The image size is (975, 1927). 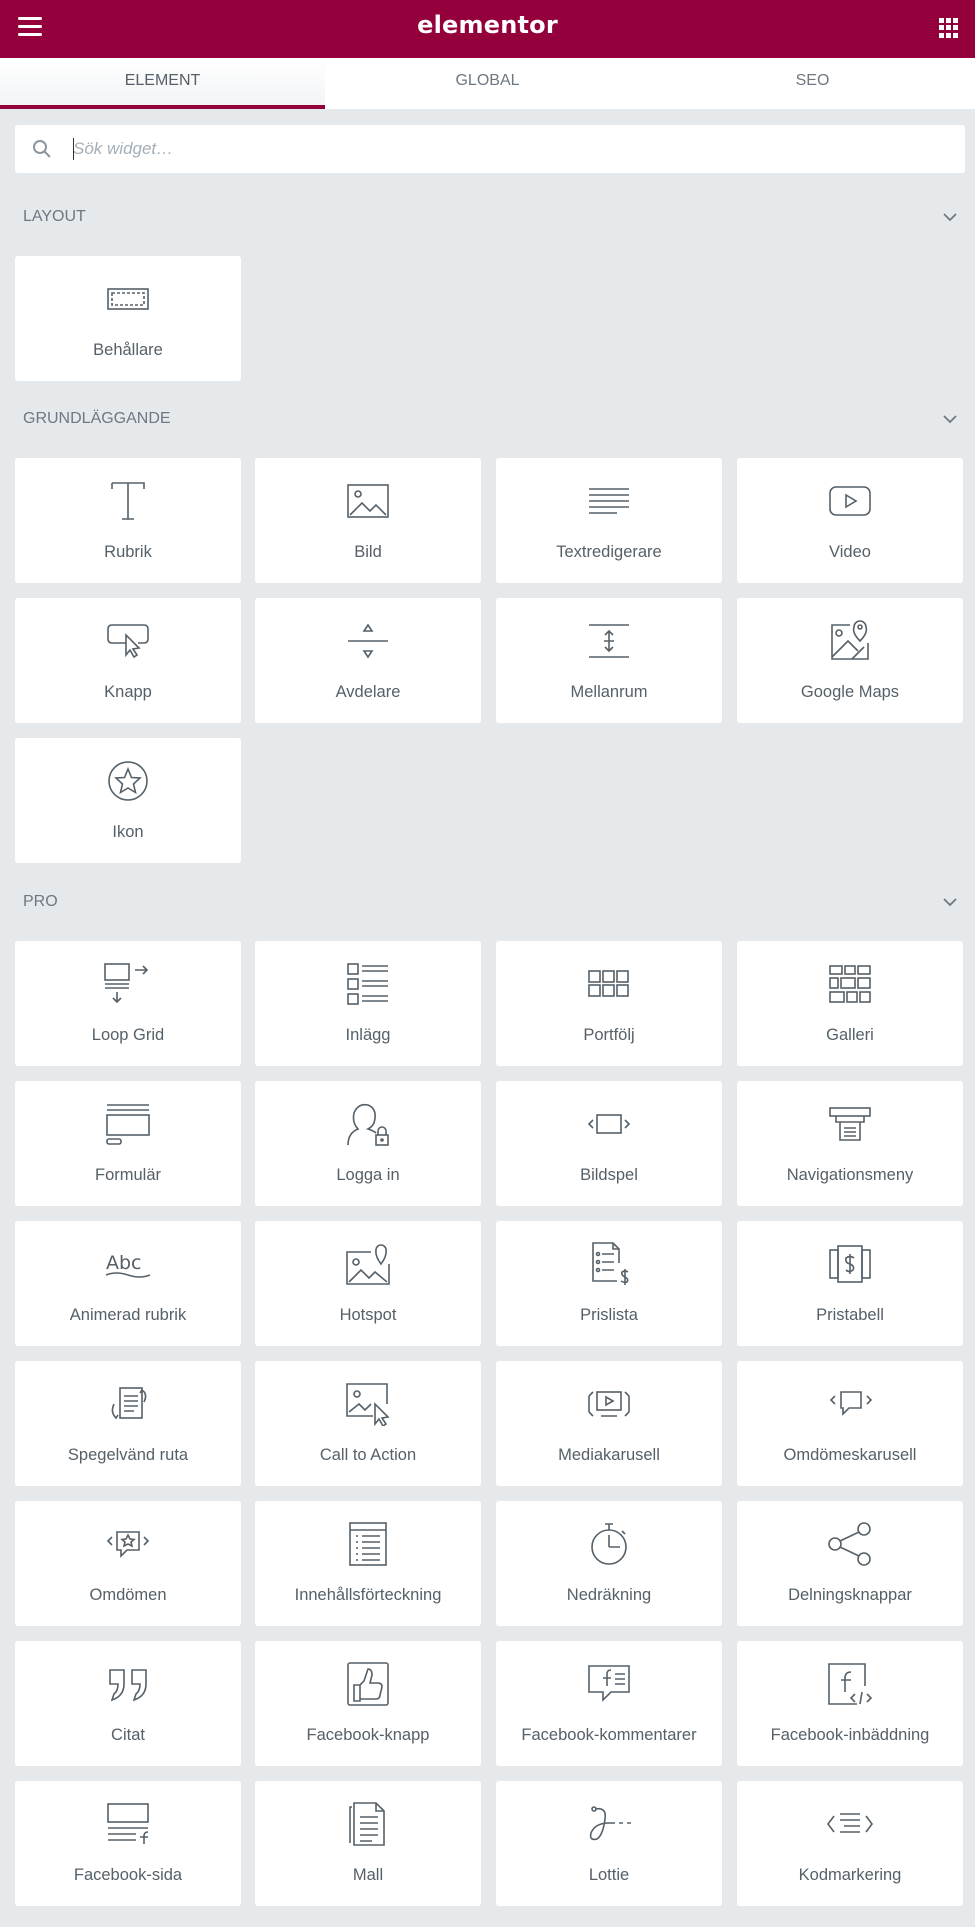 I want to click on widget-label: Delningsknappar, so click(x=850, y=1595).